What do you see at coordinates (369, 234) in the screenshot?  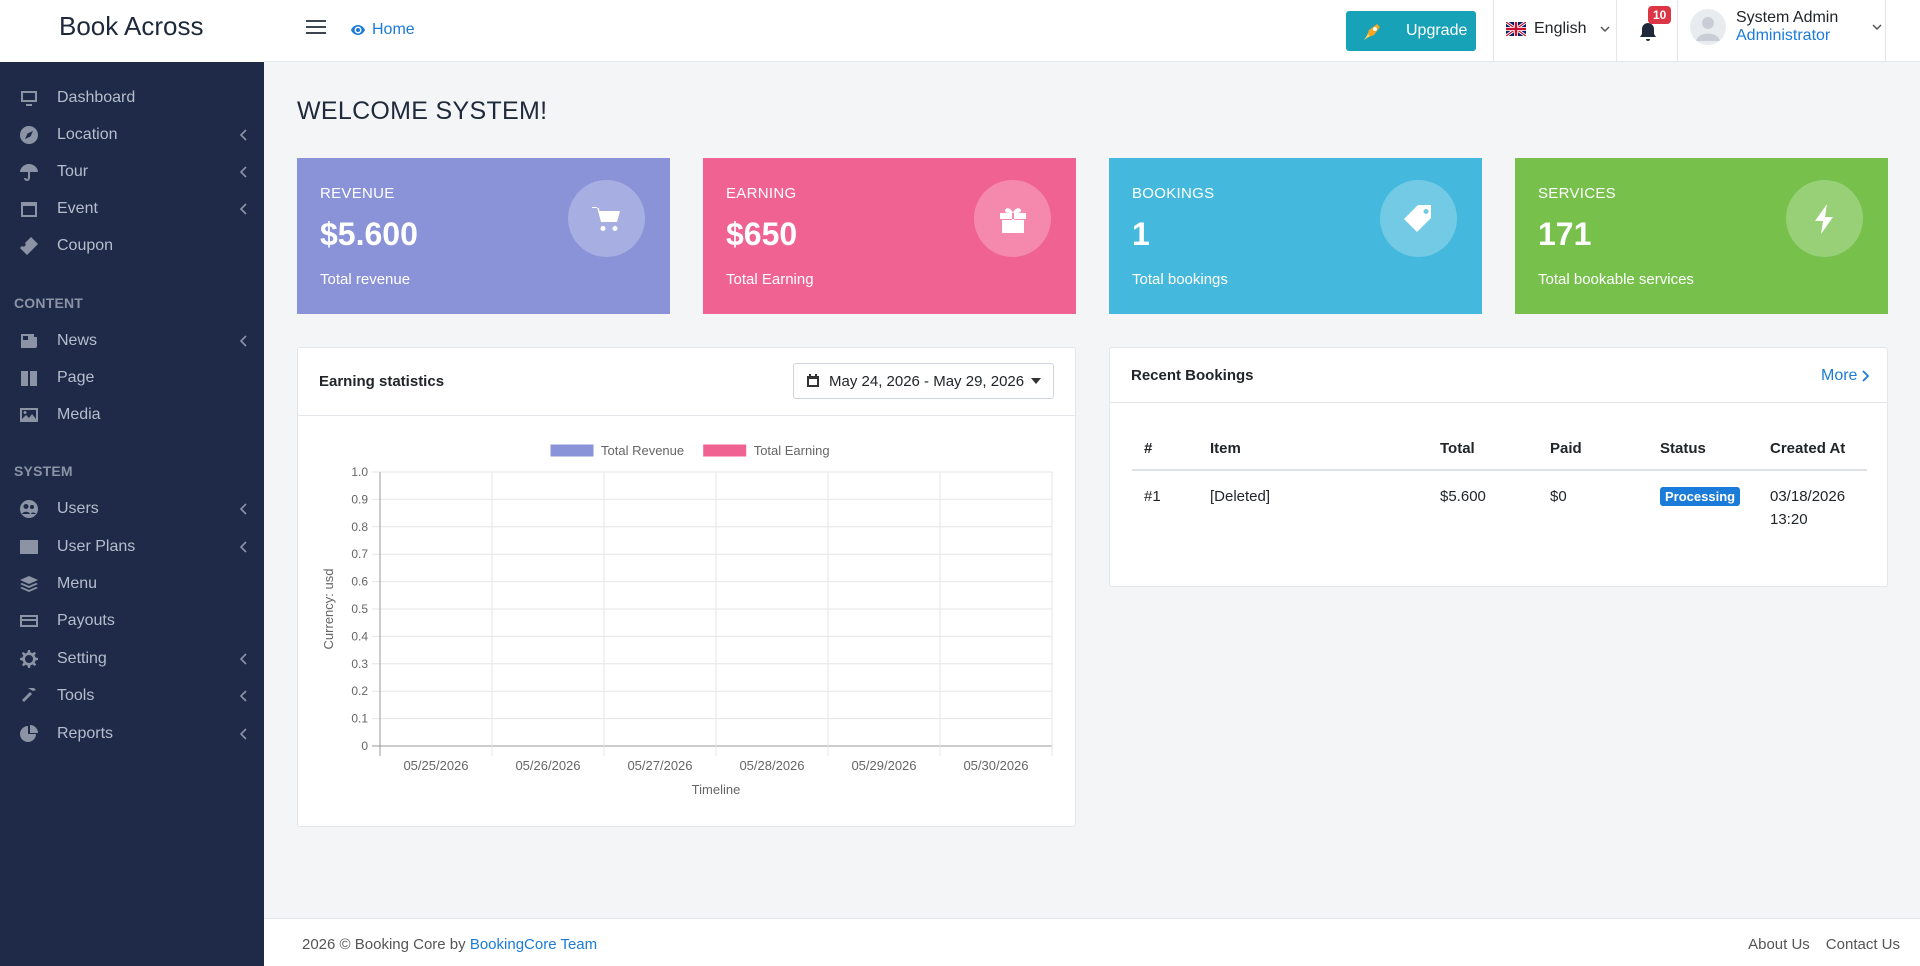 I see `card-value: $5.600` at bounding box center [369, 234].